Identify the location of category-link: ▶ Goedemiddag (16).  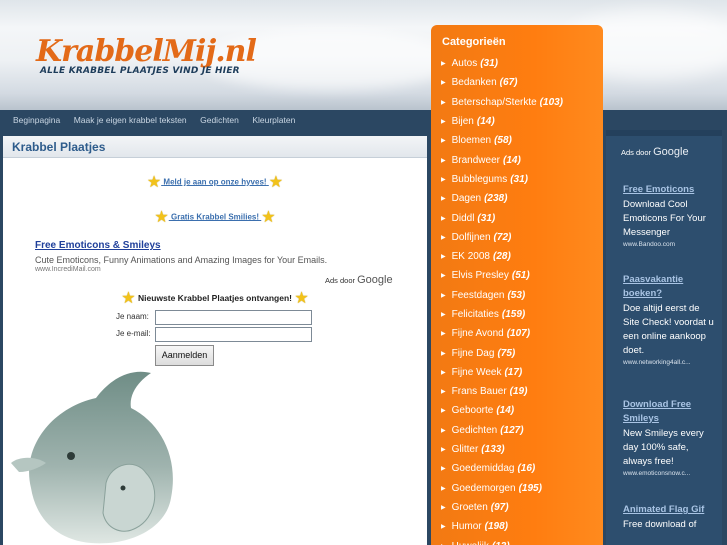
(517, 468).